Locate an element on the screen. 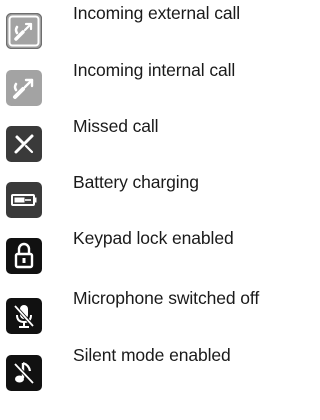 Image resolution: width=320 pixels, height=420 pixels. legend-label: Incoming internal call is located at coordinates (154, 70).